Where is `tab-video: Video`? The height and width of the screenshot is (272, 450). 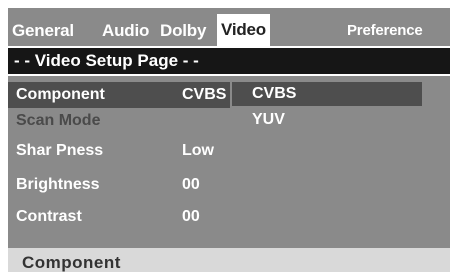 tab-video: Video is located at coordinates (243, 30).